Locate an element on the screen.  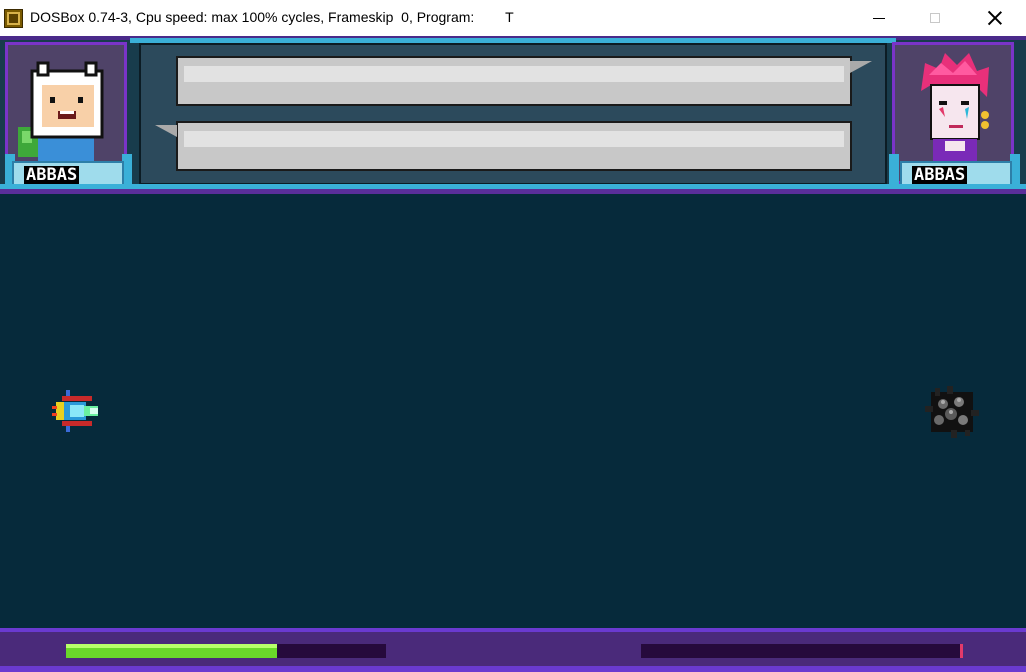
minimize-button is located at coordinates (879, 18).